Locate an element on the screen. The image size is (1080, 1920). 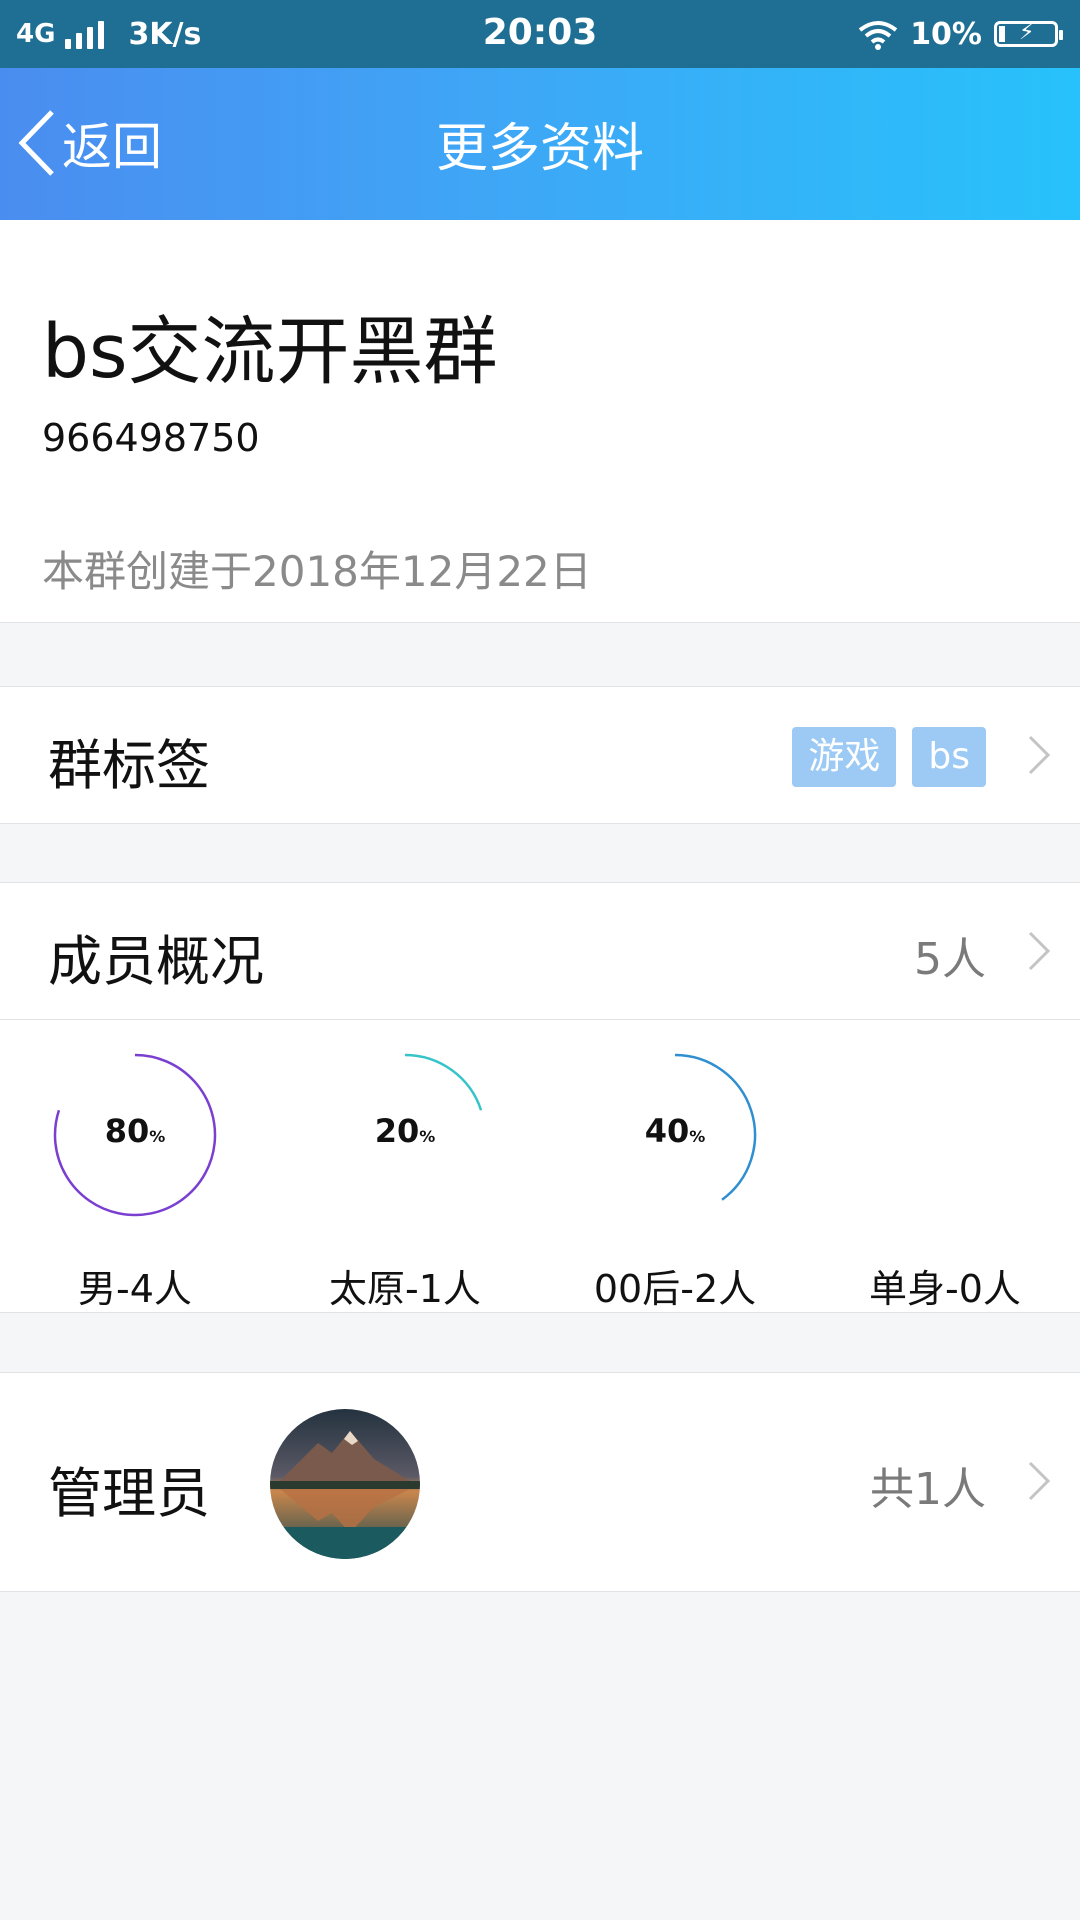
wifi-icon is located at coordinates (878, 35).